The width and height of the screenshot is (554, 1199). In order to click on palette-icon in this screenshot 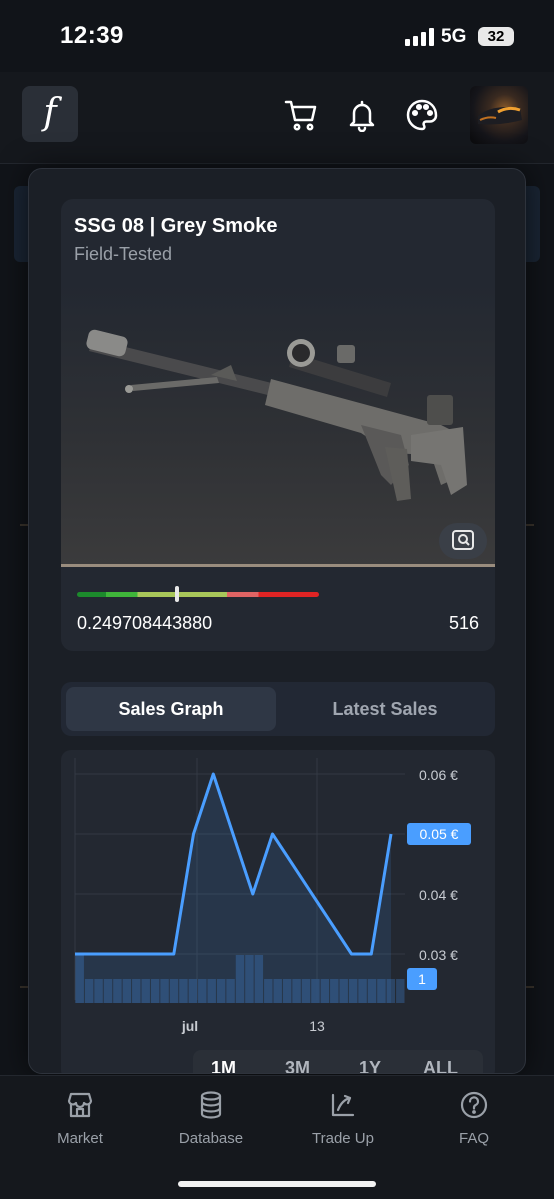, I will do `click(422, 115)`.